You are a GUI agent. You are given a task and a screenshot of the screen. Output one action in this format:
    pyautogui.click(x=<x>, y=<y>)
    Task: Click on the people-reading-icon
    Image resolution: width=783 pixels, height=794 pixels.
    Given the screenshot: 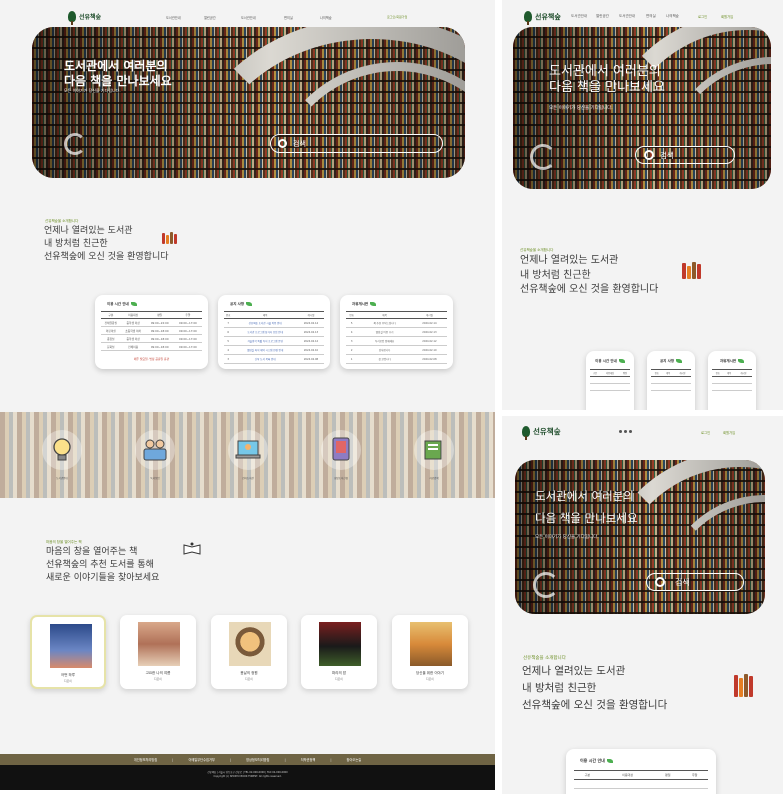 What is the action you would take?
    pyautogui.click(x=155, y=450)
    